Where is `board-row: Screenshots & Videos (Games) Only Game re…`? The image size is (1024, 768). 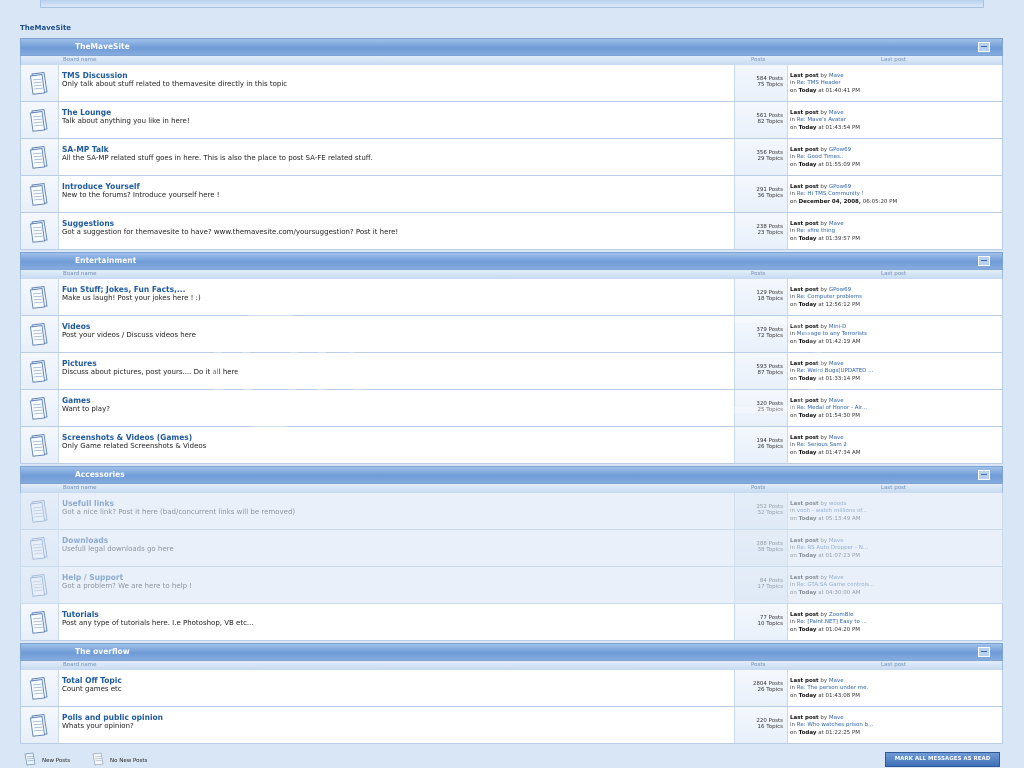 board-row: Screenshots & Videos (Games) Only Game re… is located at coordinates (511, 445).